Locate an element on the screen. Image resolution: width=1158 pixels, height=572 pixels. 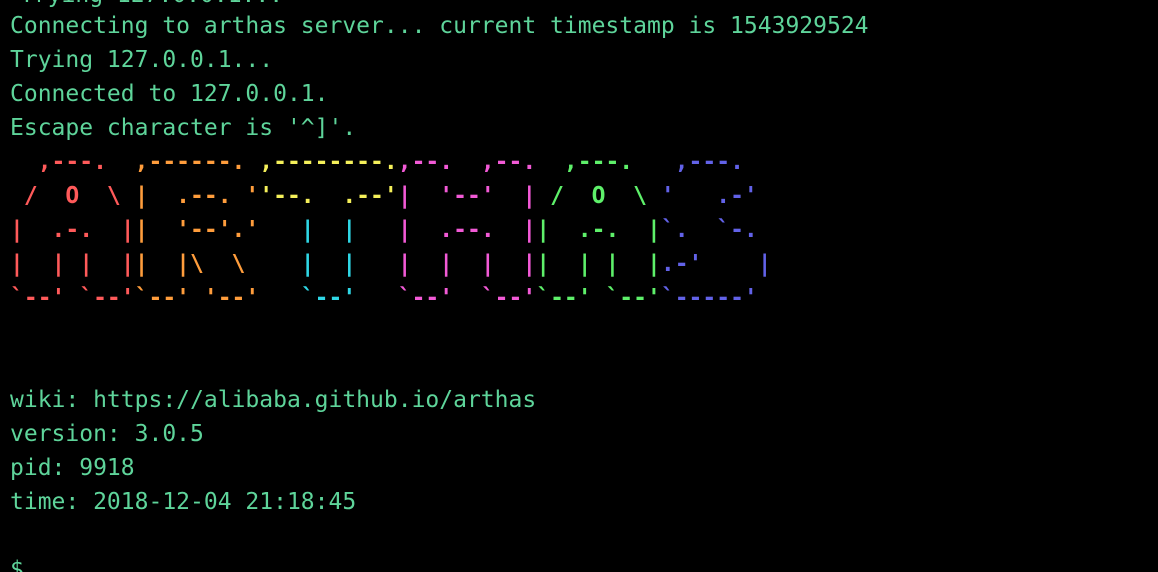
banner-segment-blue: .-' | is located at coordinates (716, 264).